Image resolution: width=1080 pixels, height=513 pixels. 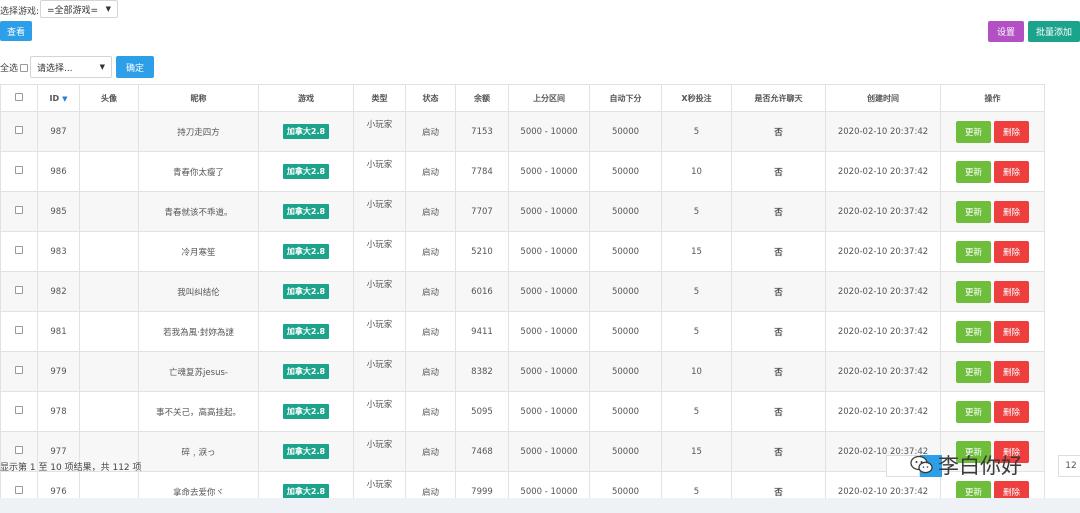 What do you see at coordinates (482, 451) in the screenshot?
I see `cell-balance: 7468` at bounding box center [482, 451].